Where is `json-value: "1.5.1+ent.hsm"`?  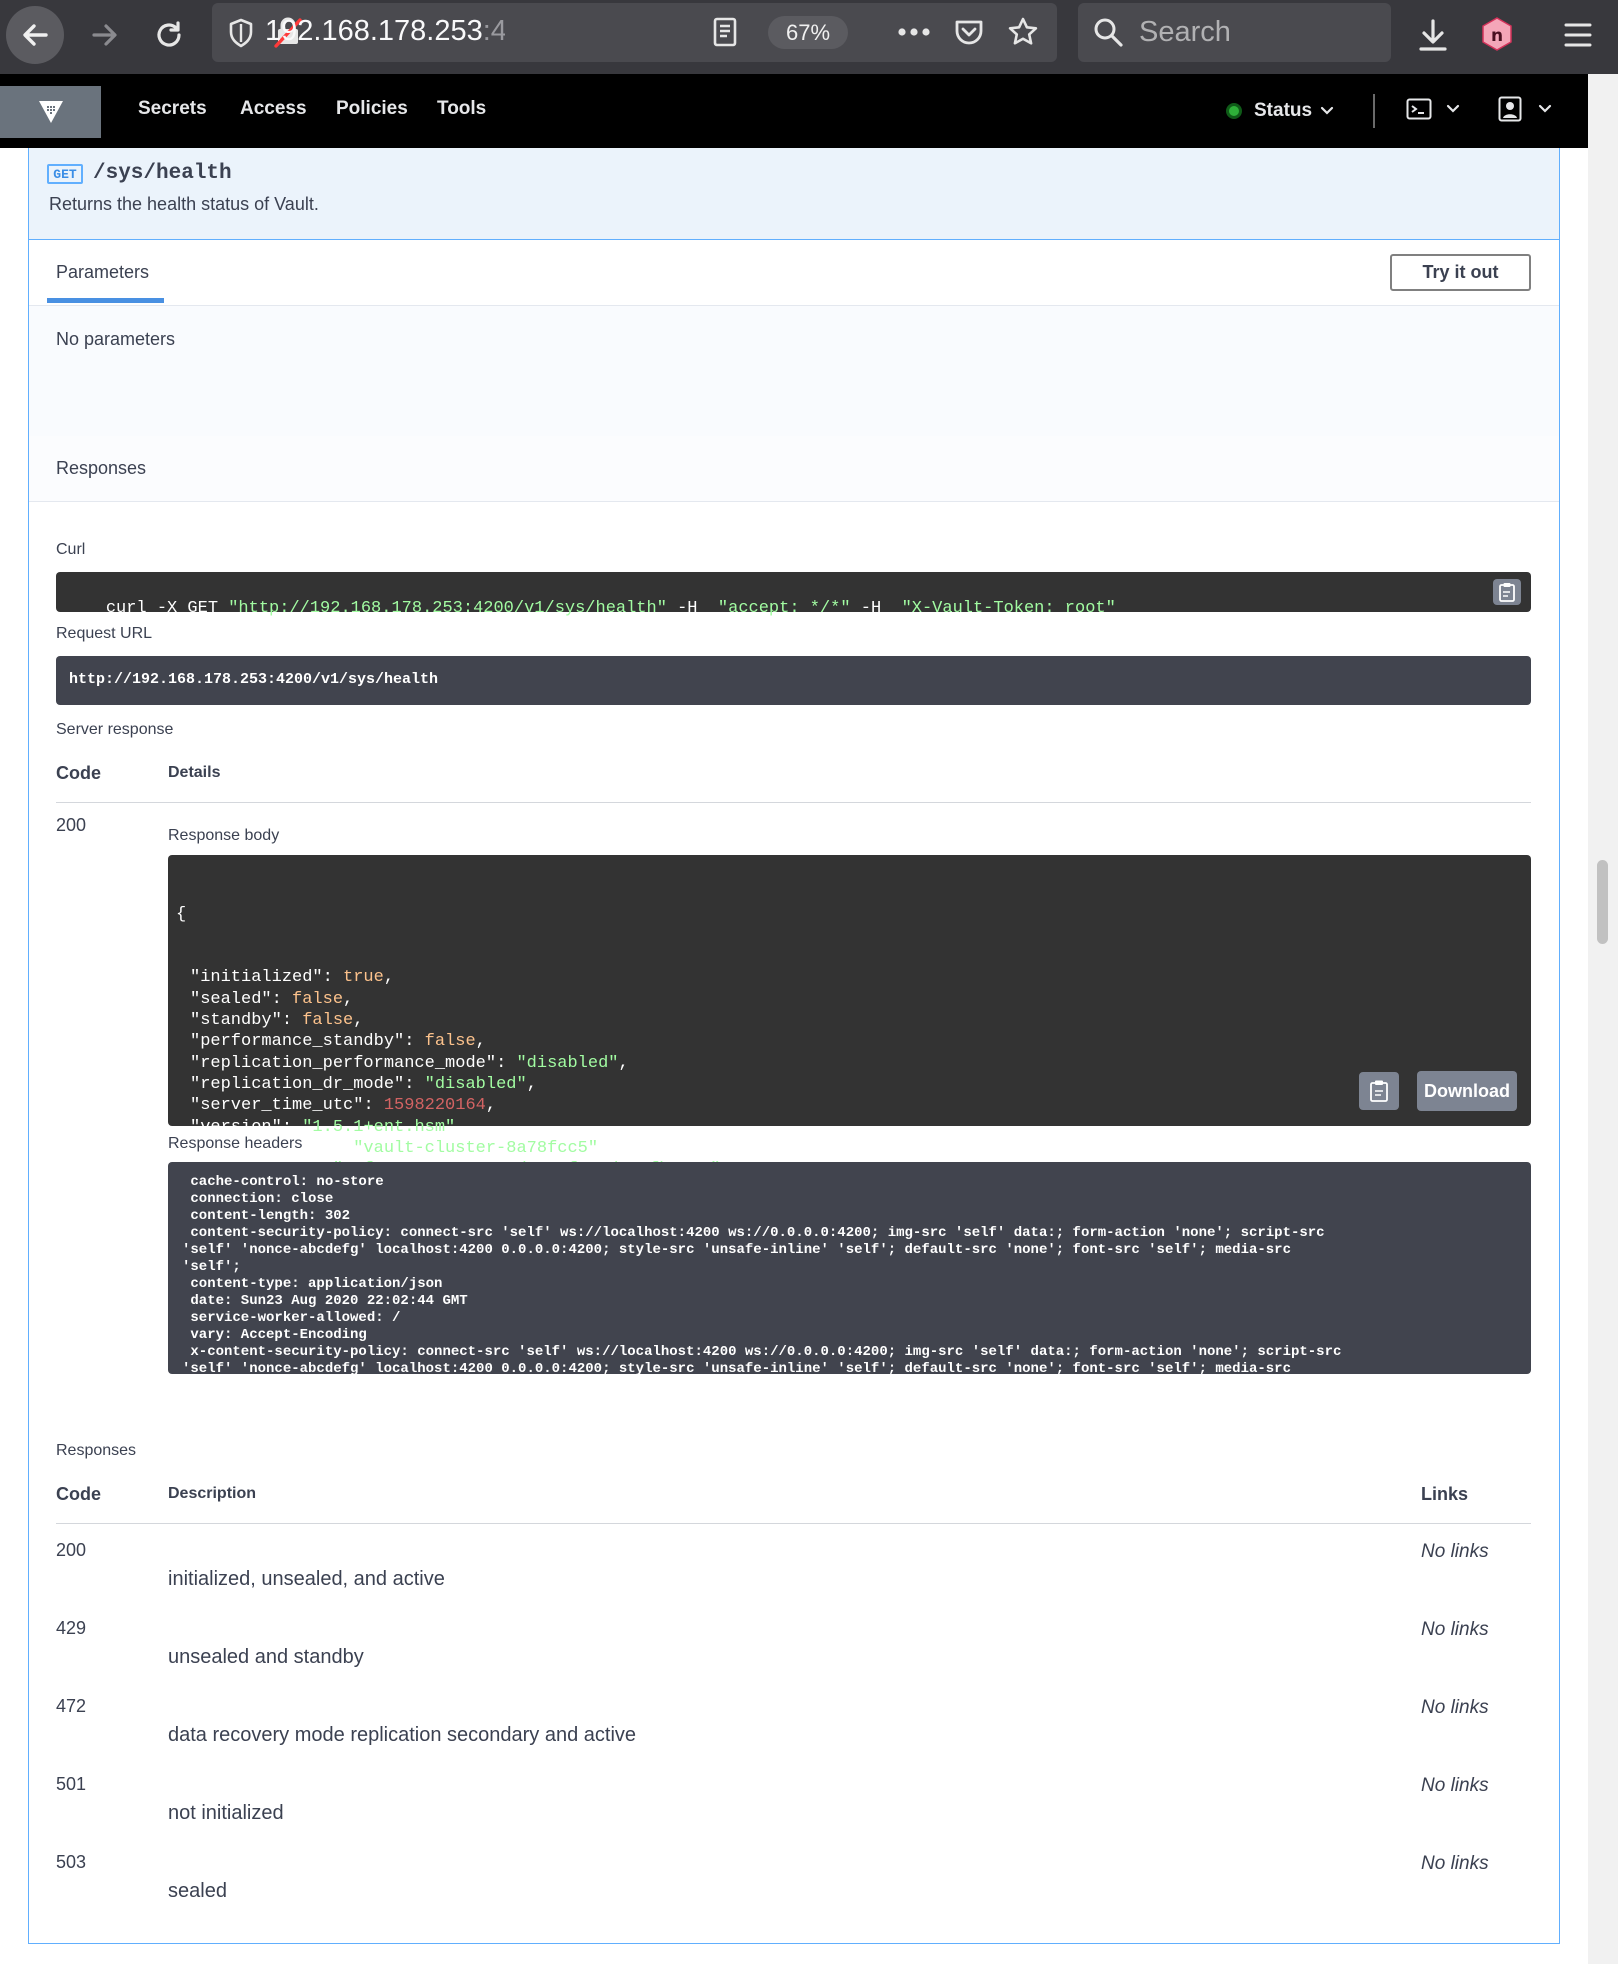
json-value: "1.5.1+ent.hsm" is located at coordinates (379, 1127).